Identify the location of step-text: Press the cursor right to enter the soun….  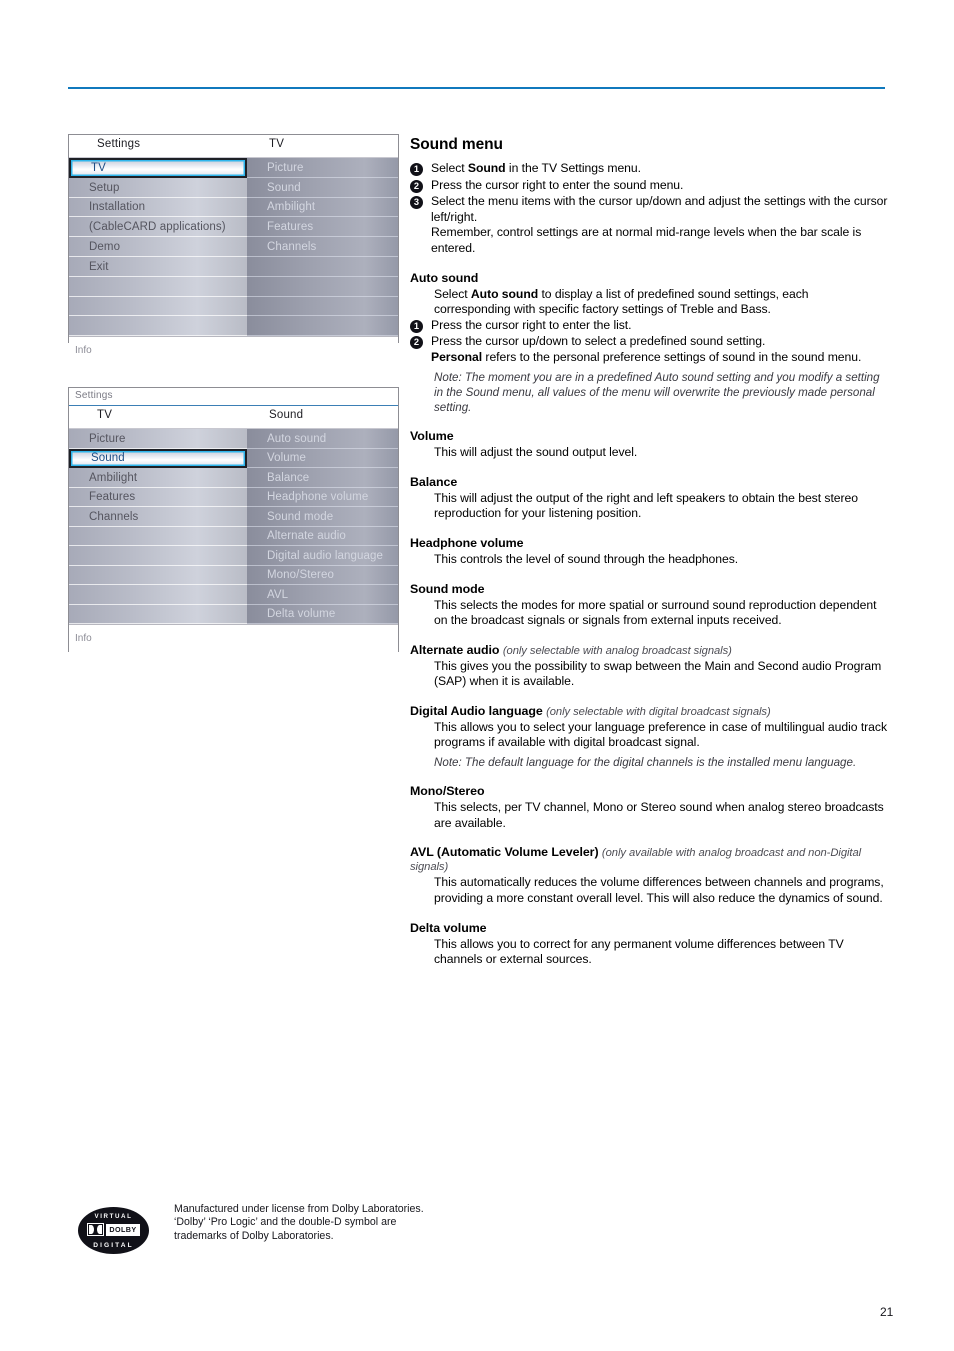
(557, 184).